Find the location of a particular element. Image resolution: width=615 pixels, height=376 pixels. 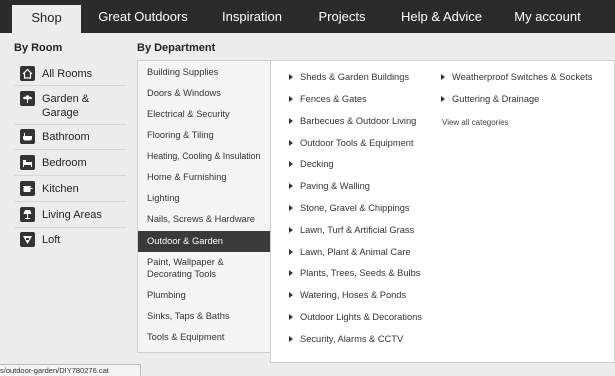

kitchen-icon is located at coordinates (27, 188).